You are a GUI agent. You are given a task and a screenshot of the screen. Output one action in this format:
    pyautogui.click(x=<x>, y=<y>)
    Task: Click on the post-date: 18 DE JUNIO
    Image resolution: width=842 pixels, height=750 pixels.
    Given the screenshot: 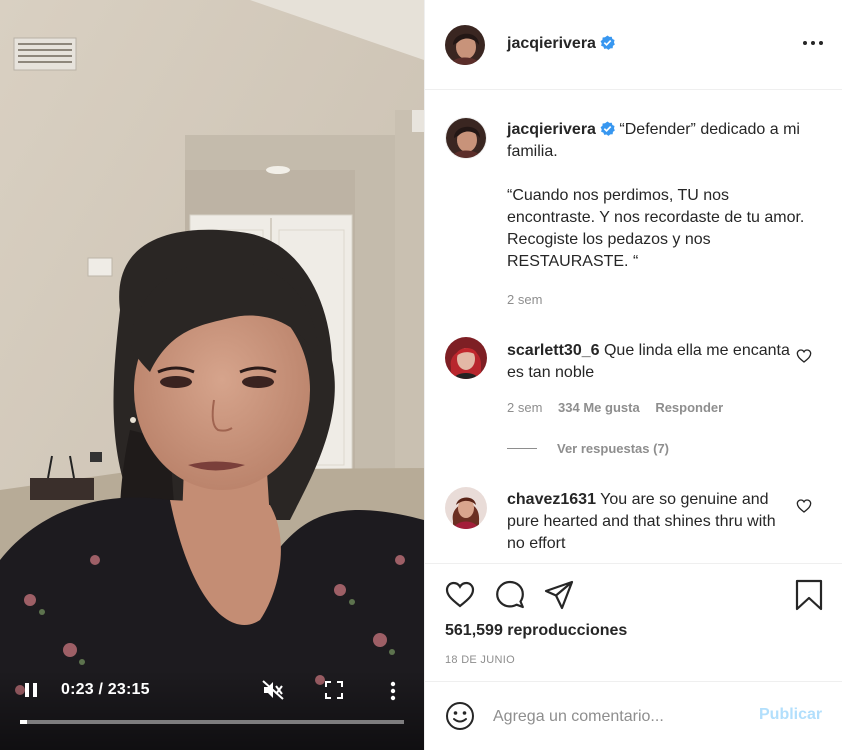 What is the action you would take?
    pyautogui.click(x=480, y=660)
    